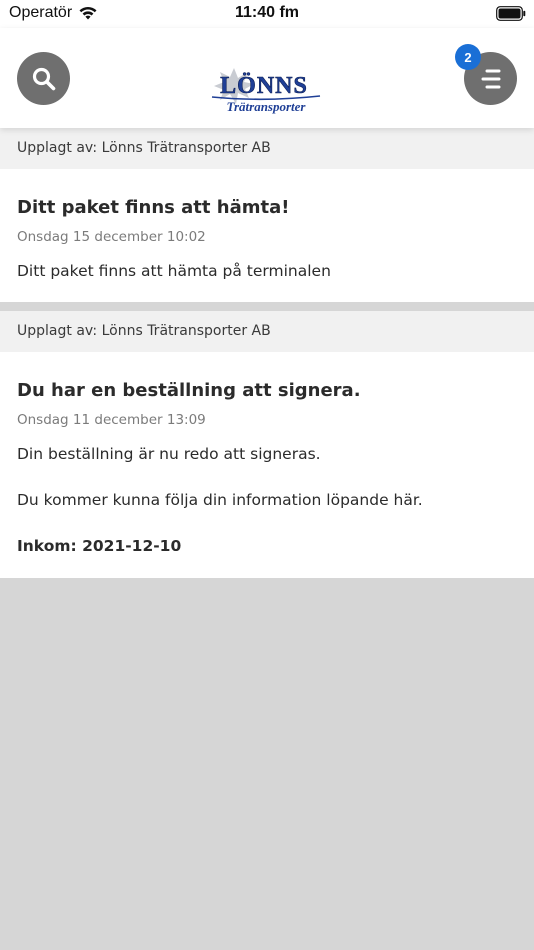  I want to click on company-logo: LÖNNS Trätransporter, so click(266, 91).